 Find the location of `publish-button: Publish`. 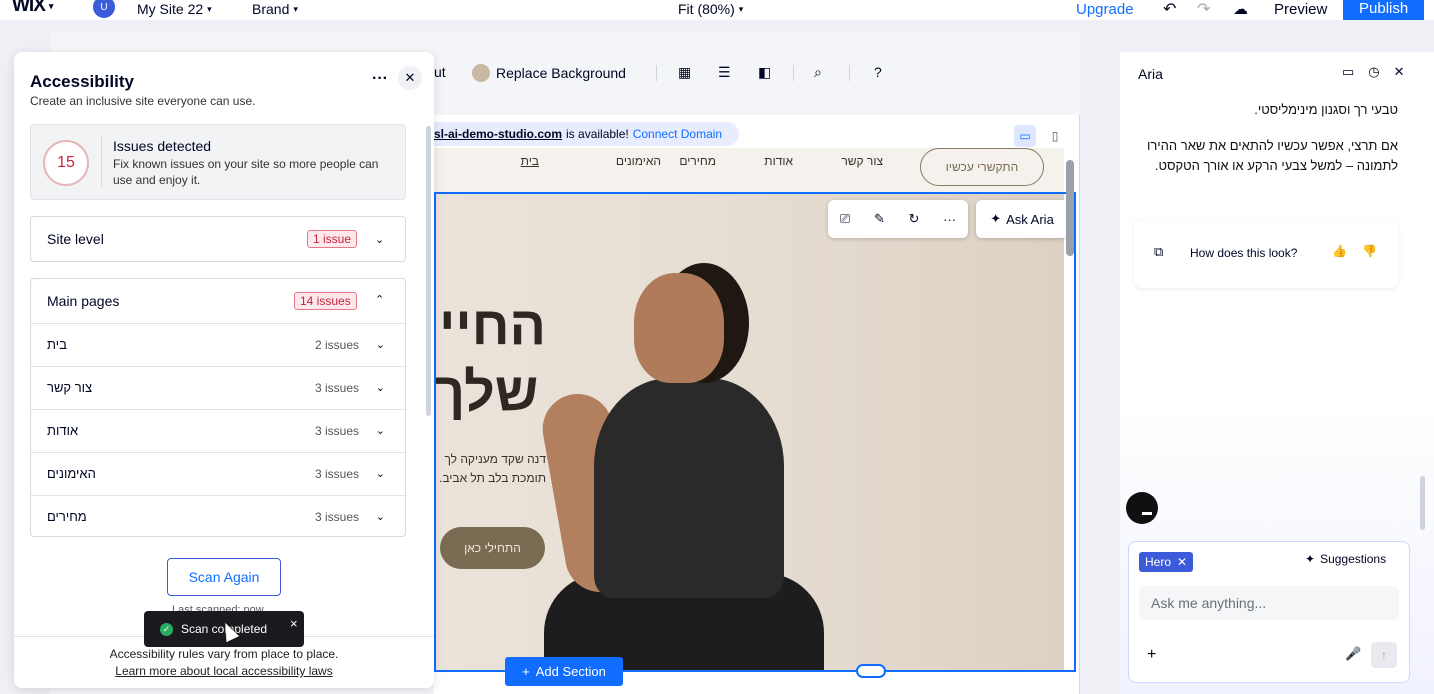

publish-button: Publish is located at coordinates (1384, 10).